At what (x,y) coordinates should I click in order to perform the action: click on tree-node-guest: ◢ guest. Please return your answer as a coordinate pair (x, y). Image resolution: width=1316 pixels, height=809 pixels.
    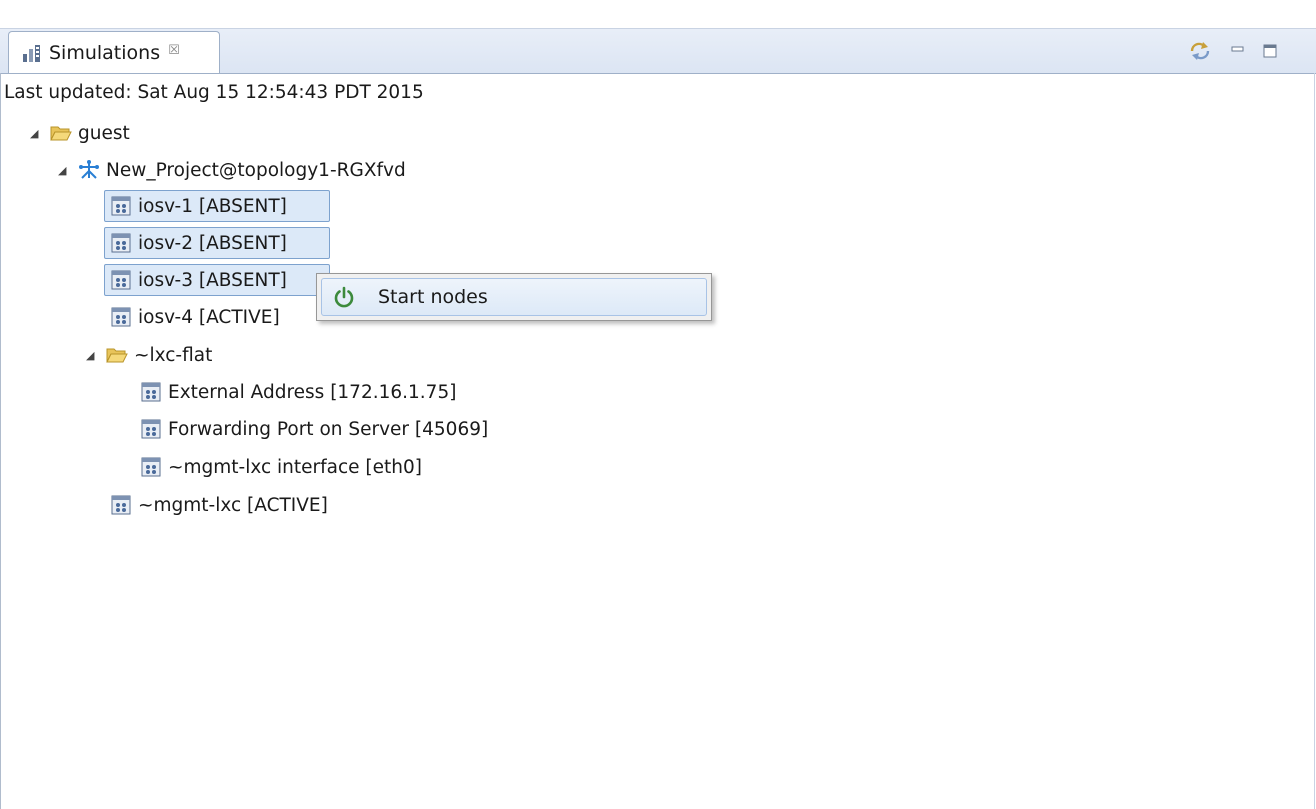
    Looking at the image, I should click on (80, 133).